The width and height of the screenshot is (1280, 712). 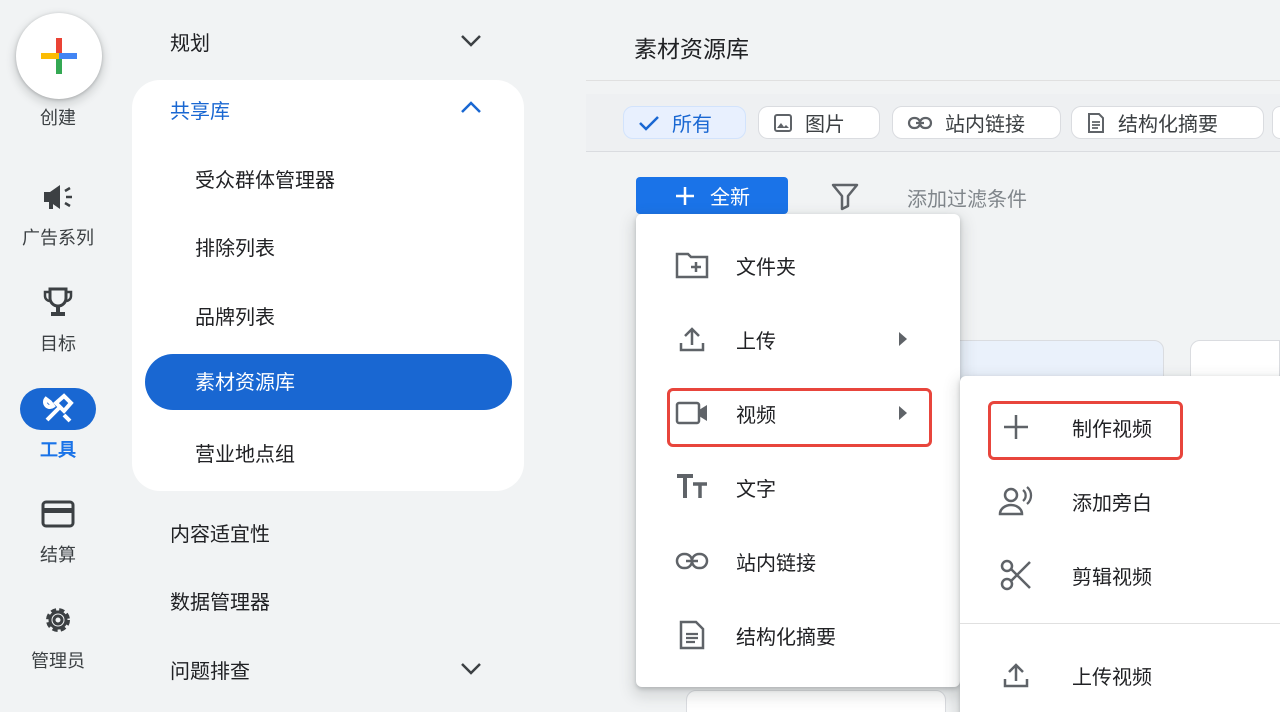 I want to click on chevron-up-icon, so click(x=471, y=107).